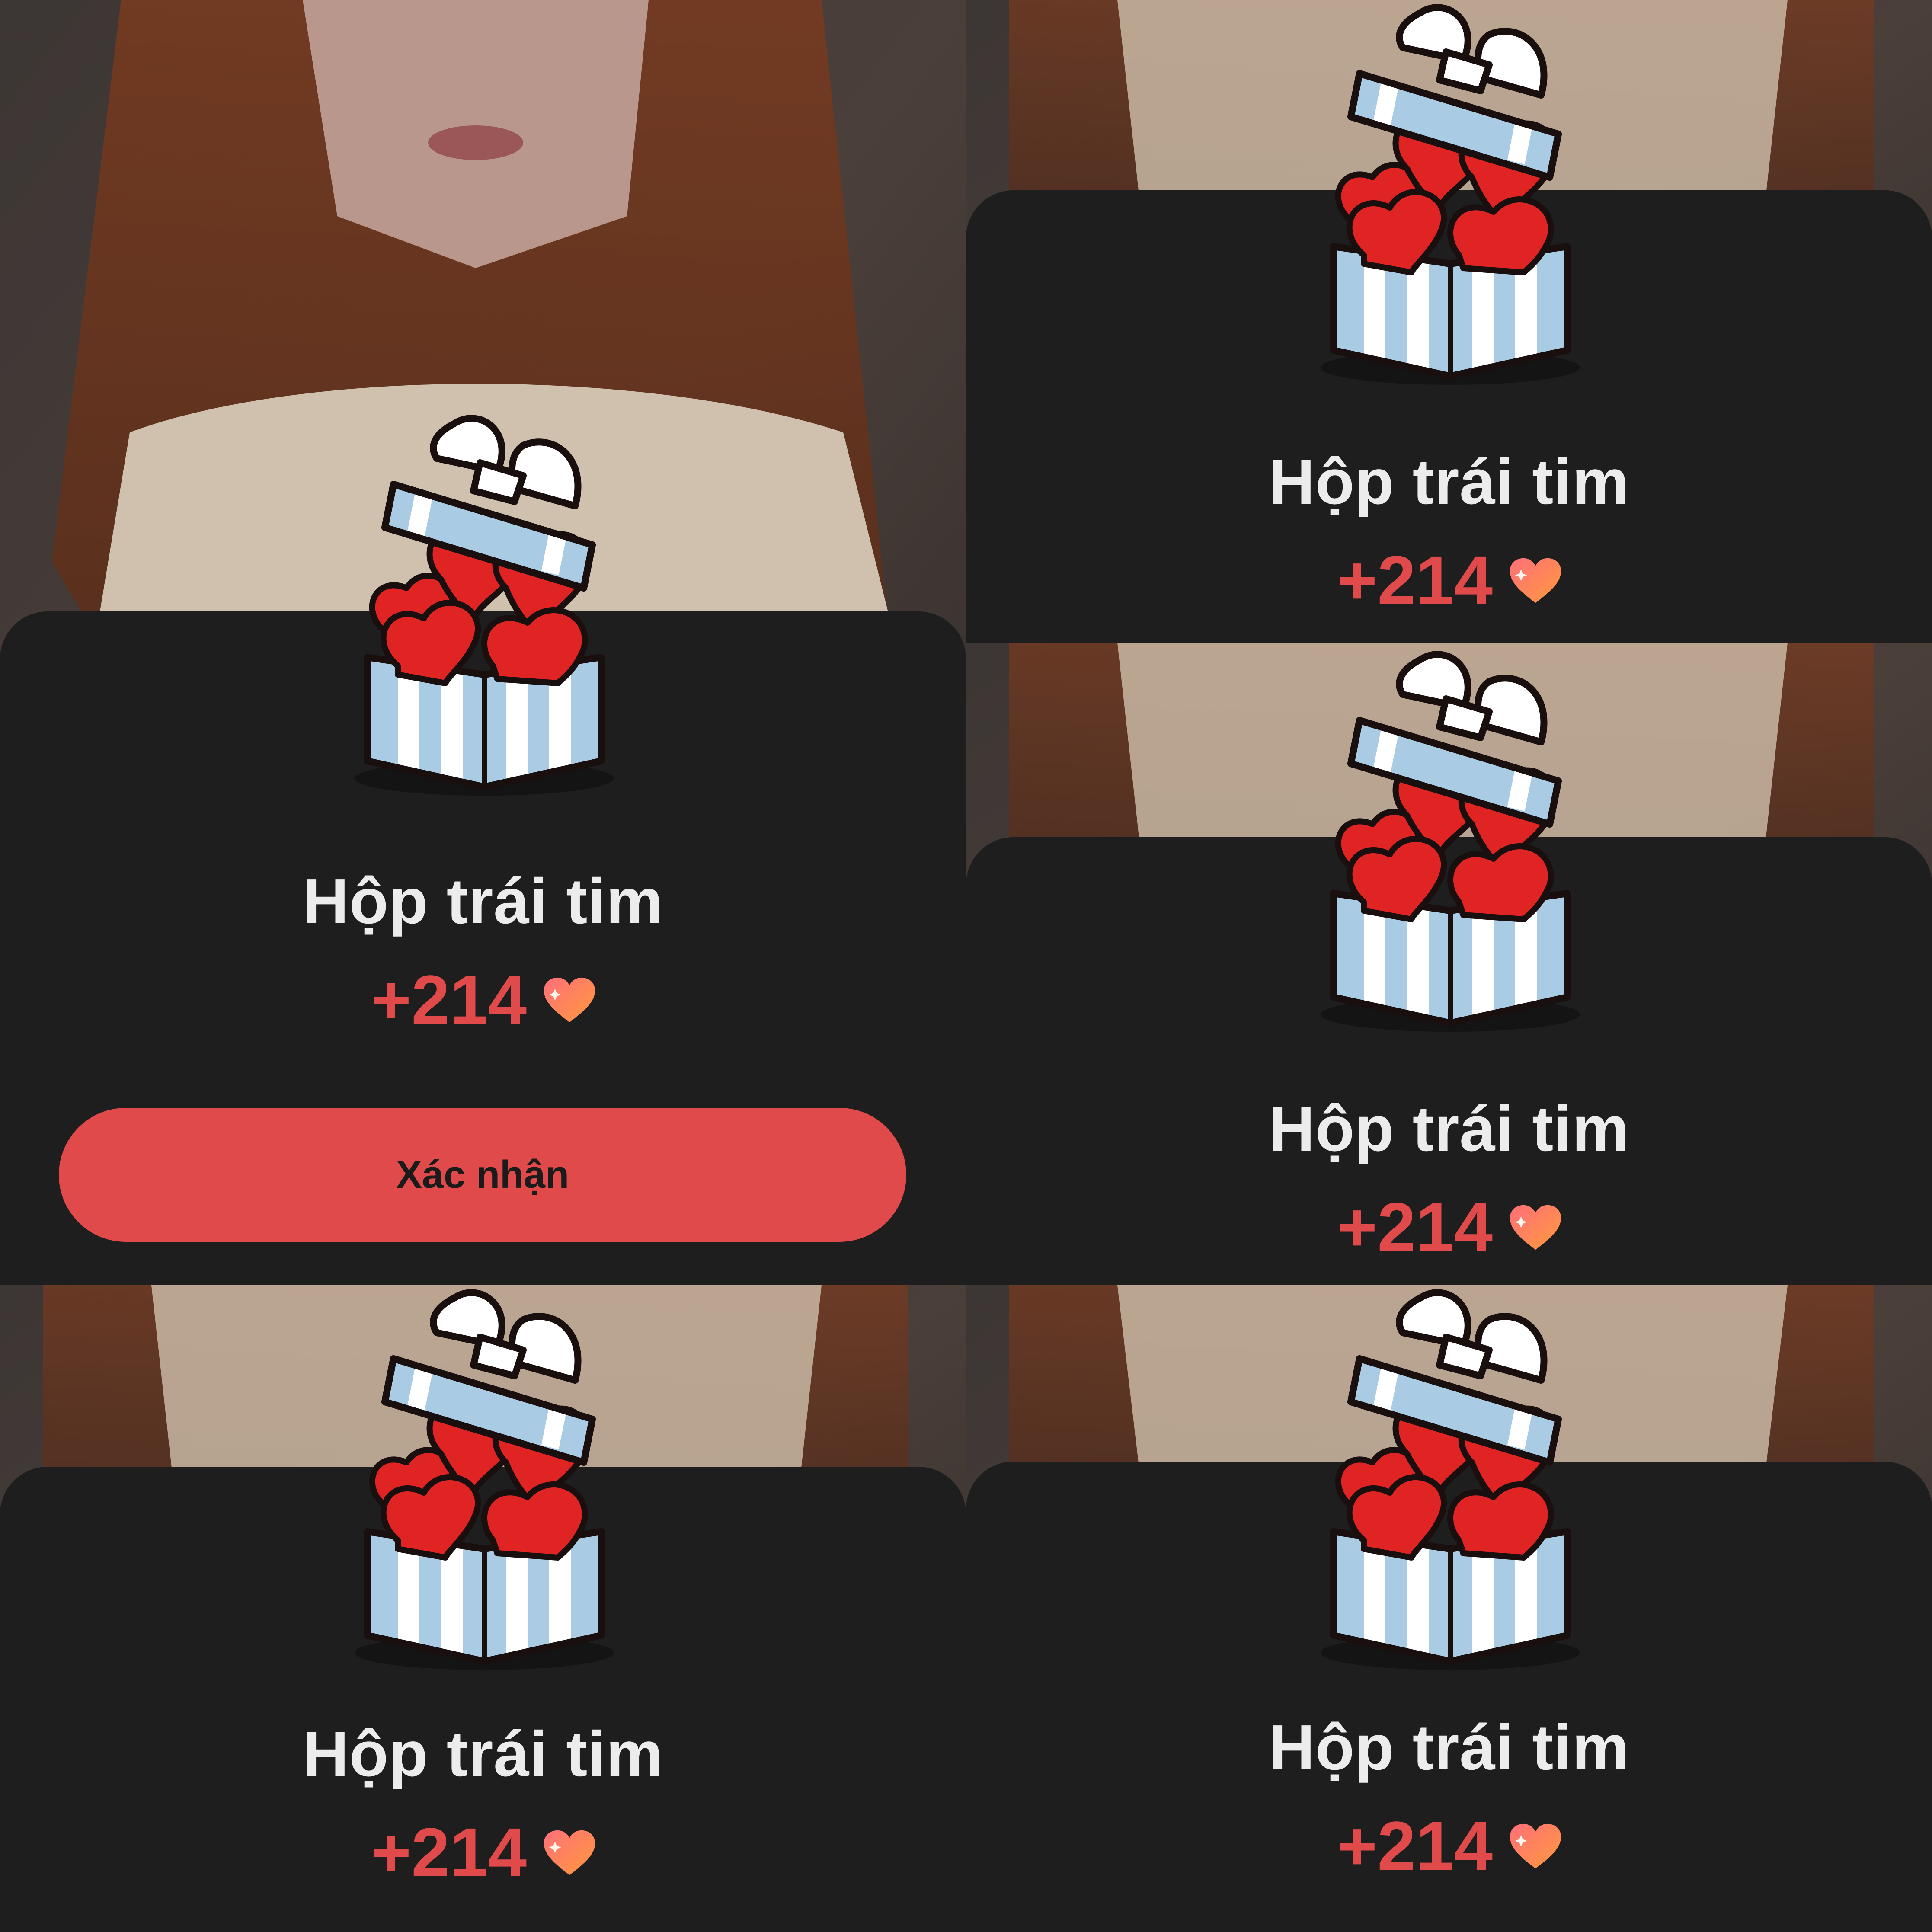 This screenshot has height=1932, width=1932. What do you see at coordinates (483, 1175) in the screenshot?
I see `confirm-button: Xác nhận` at bounding box center [483, 1175].